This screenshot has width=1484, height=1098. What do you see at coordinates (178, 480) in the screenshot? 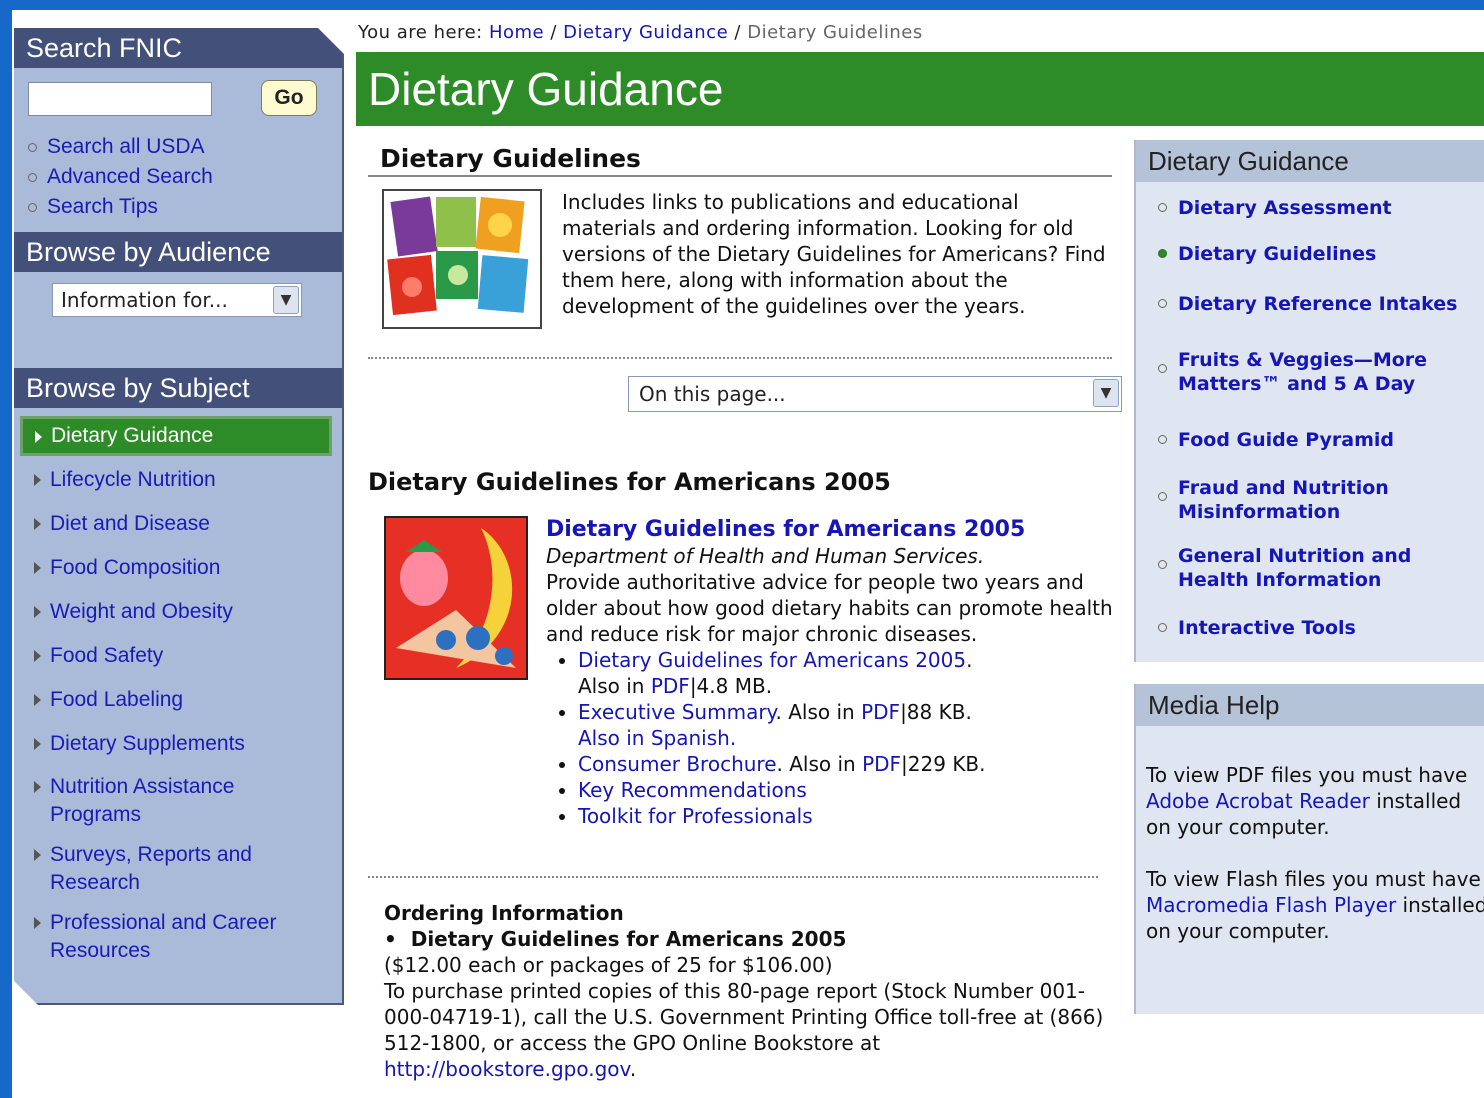
I see `subject-item-lifecycle-nutrition: Lifecycle Nutrition` at bounding box center [178, 480].